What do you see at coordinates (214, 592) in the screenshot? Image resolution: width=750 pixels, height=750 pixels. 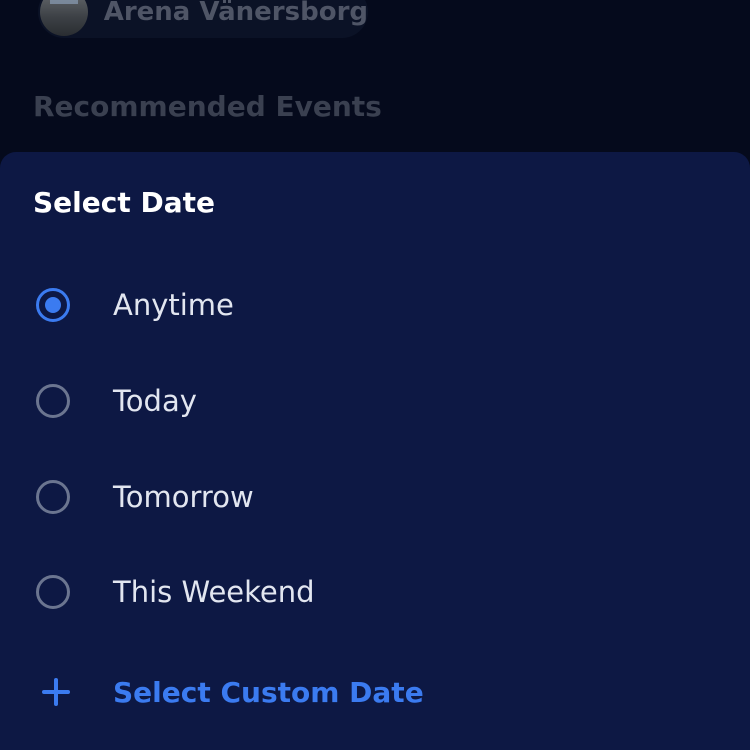 I see `option-label: This Weekend` at bounding box center [214, 592].